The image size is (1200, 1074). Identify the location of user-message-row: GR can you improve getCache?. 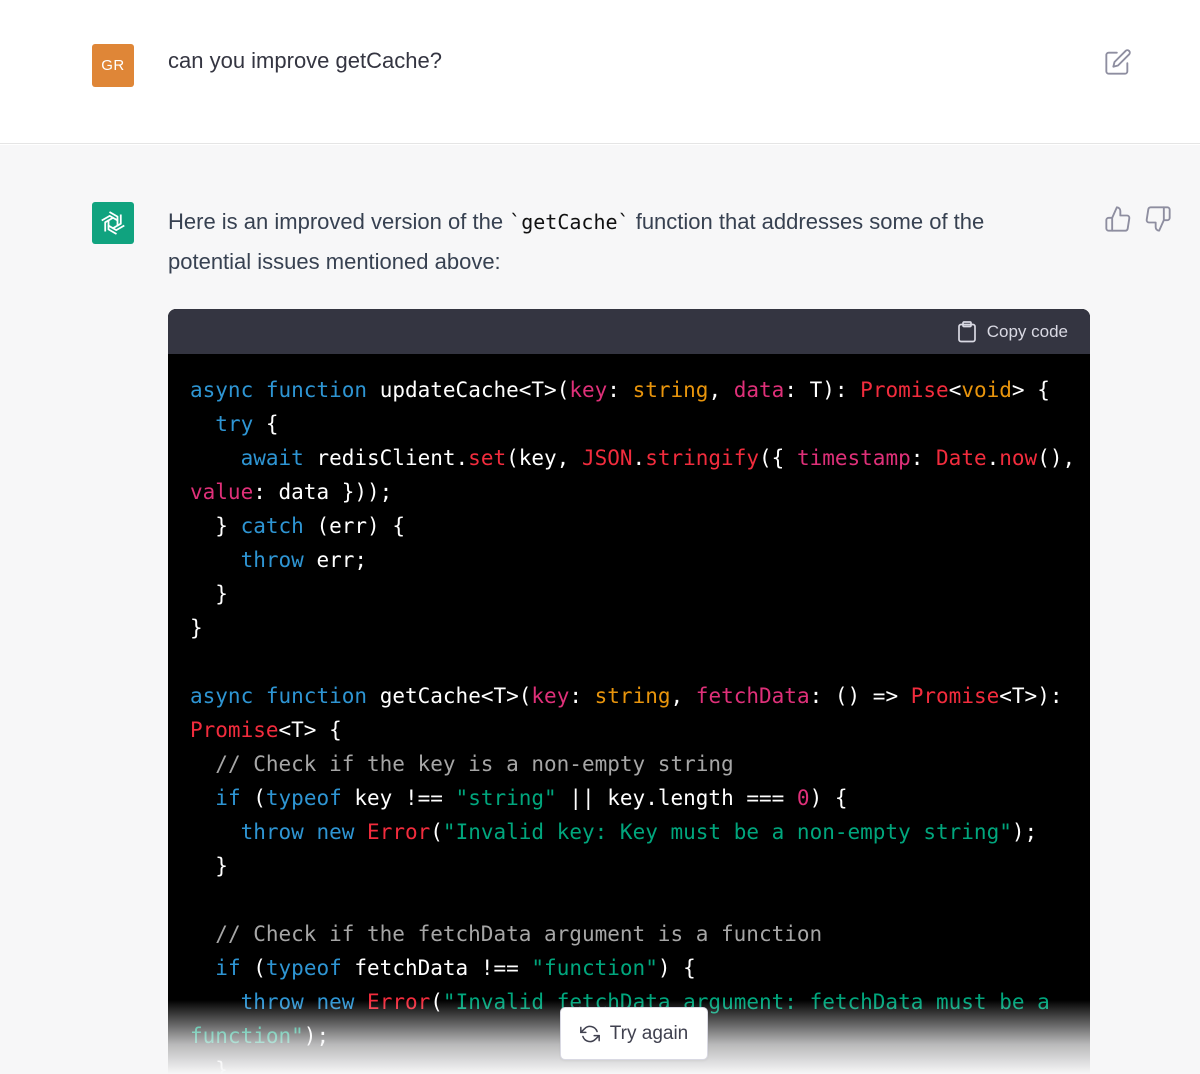
(600, 72).